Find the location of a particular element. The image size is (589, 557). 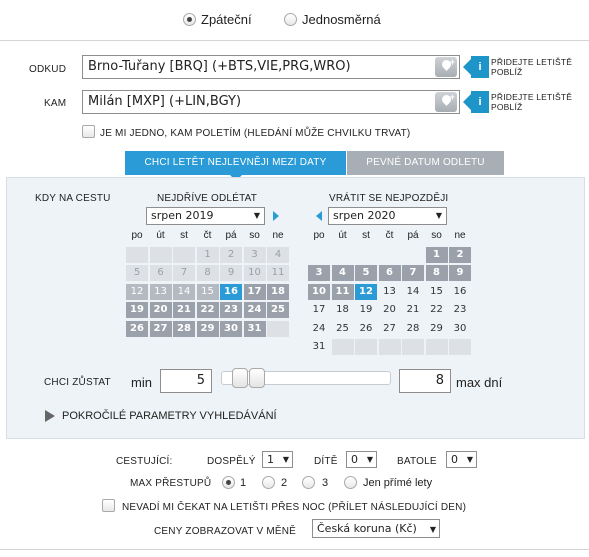

tab-fixed-date: PEVNÉ DATUM ODLETU is located at coordinates (425, 163).